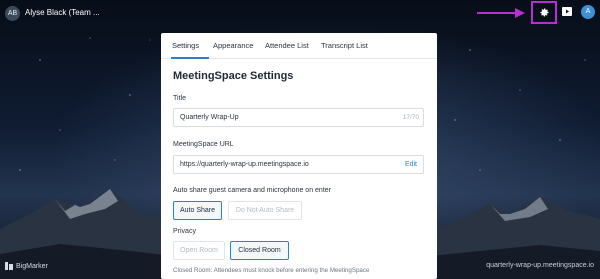 The width and height of the screenshot is (600, 279). I want to click on settings-gear-icon, so click(544, 12).